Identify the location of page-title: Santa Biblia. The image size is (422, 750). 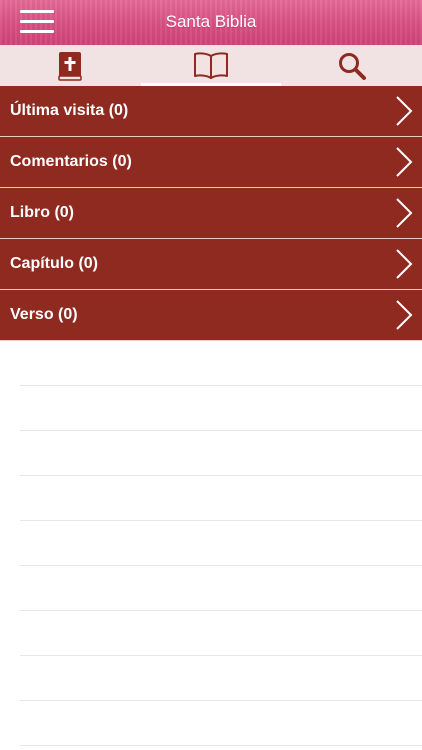
(211, 21).